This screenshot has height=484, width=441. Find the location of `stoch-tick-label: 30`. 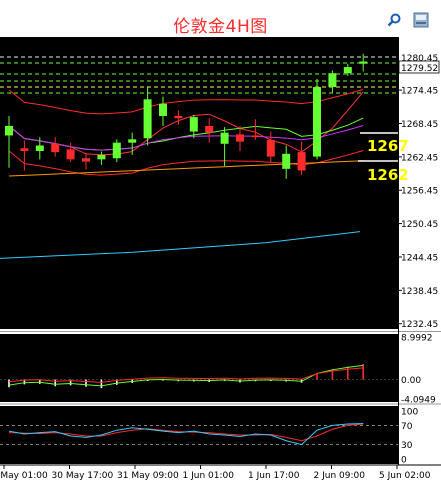

stoch-tick-label: 30 is located at coordinates (407, 446).